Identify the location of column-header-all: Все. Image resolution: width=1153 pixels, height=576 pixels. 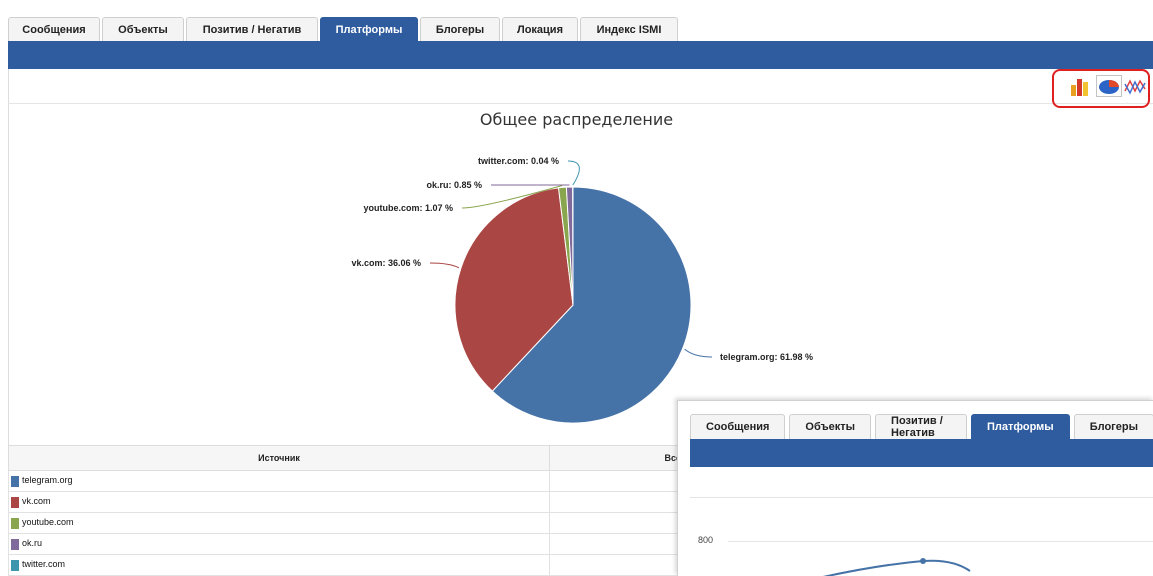
(618, 458).